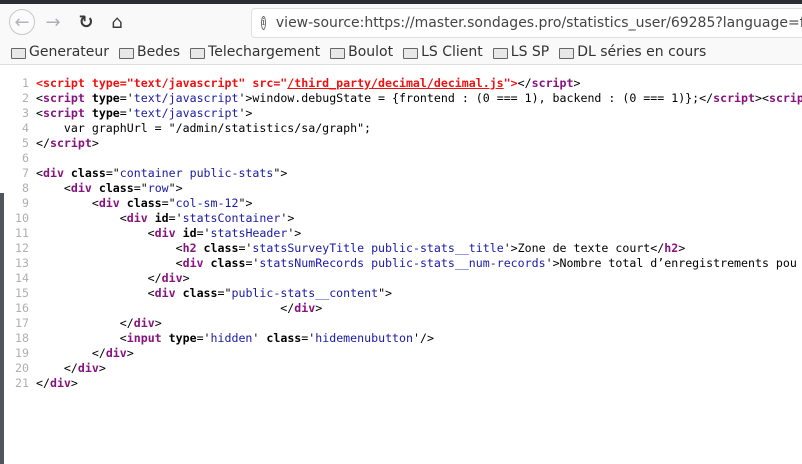  What do you see at coordinates (22, 218) in the screenshot?
I see `line-number: 10` at bounding box center [22, 218].